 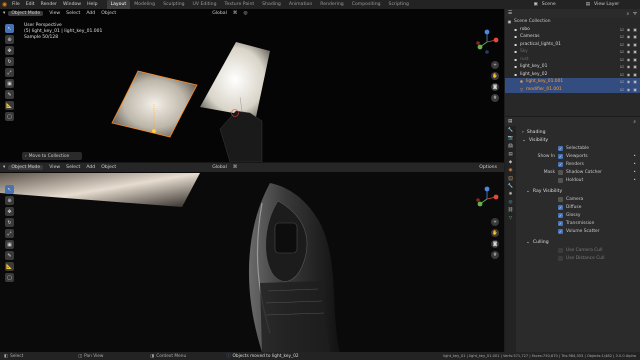 I want to click on cursor-tool-icon-2: ⊕, so click(x=9, y=200).